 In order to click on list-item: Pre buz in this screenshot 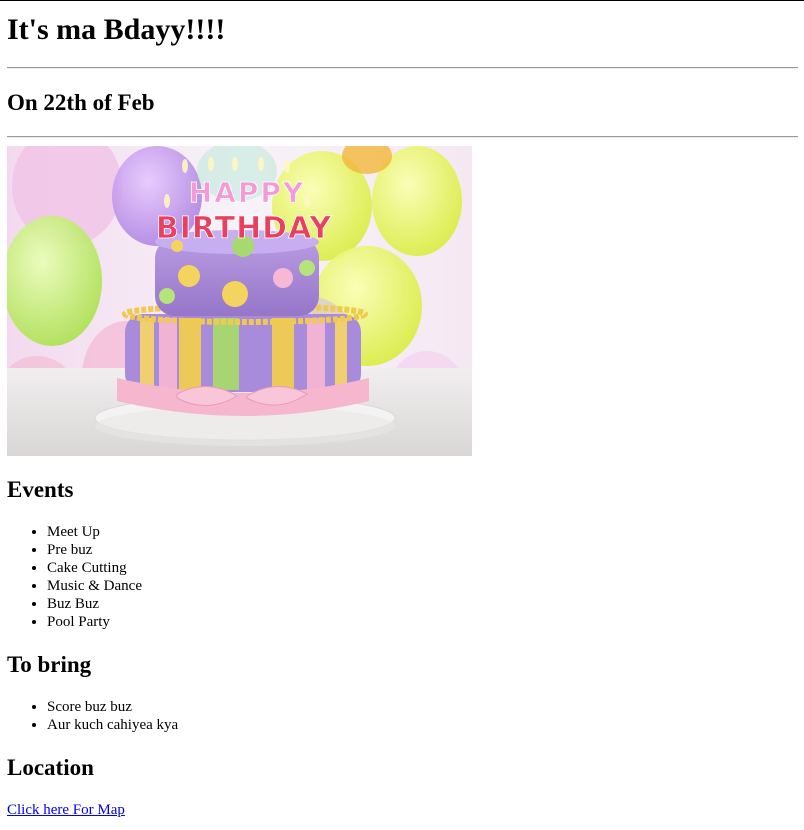, I will do `click(94, 550)`.